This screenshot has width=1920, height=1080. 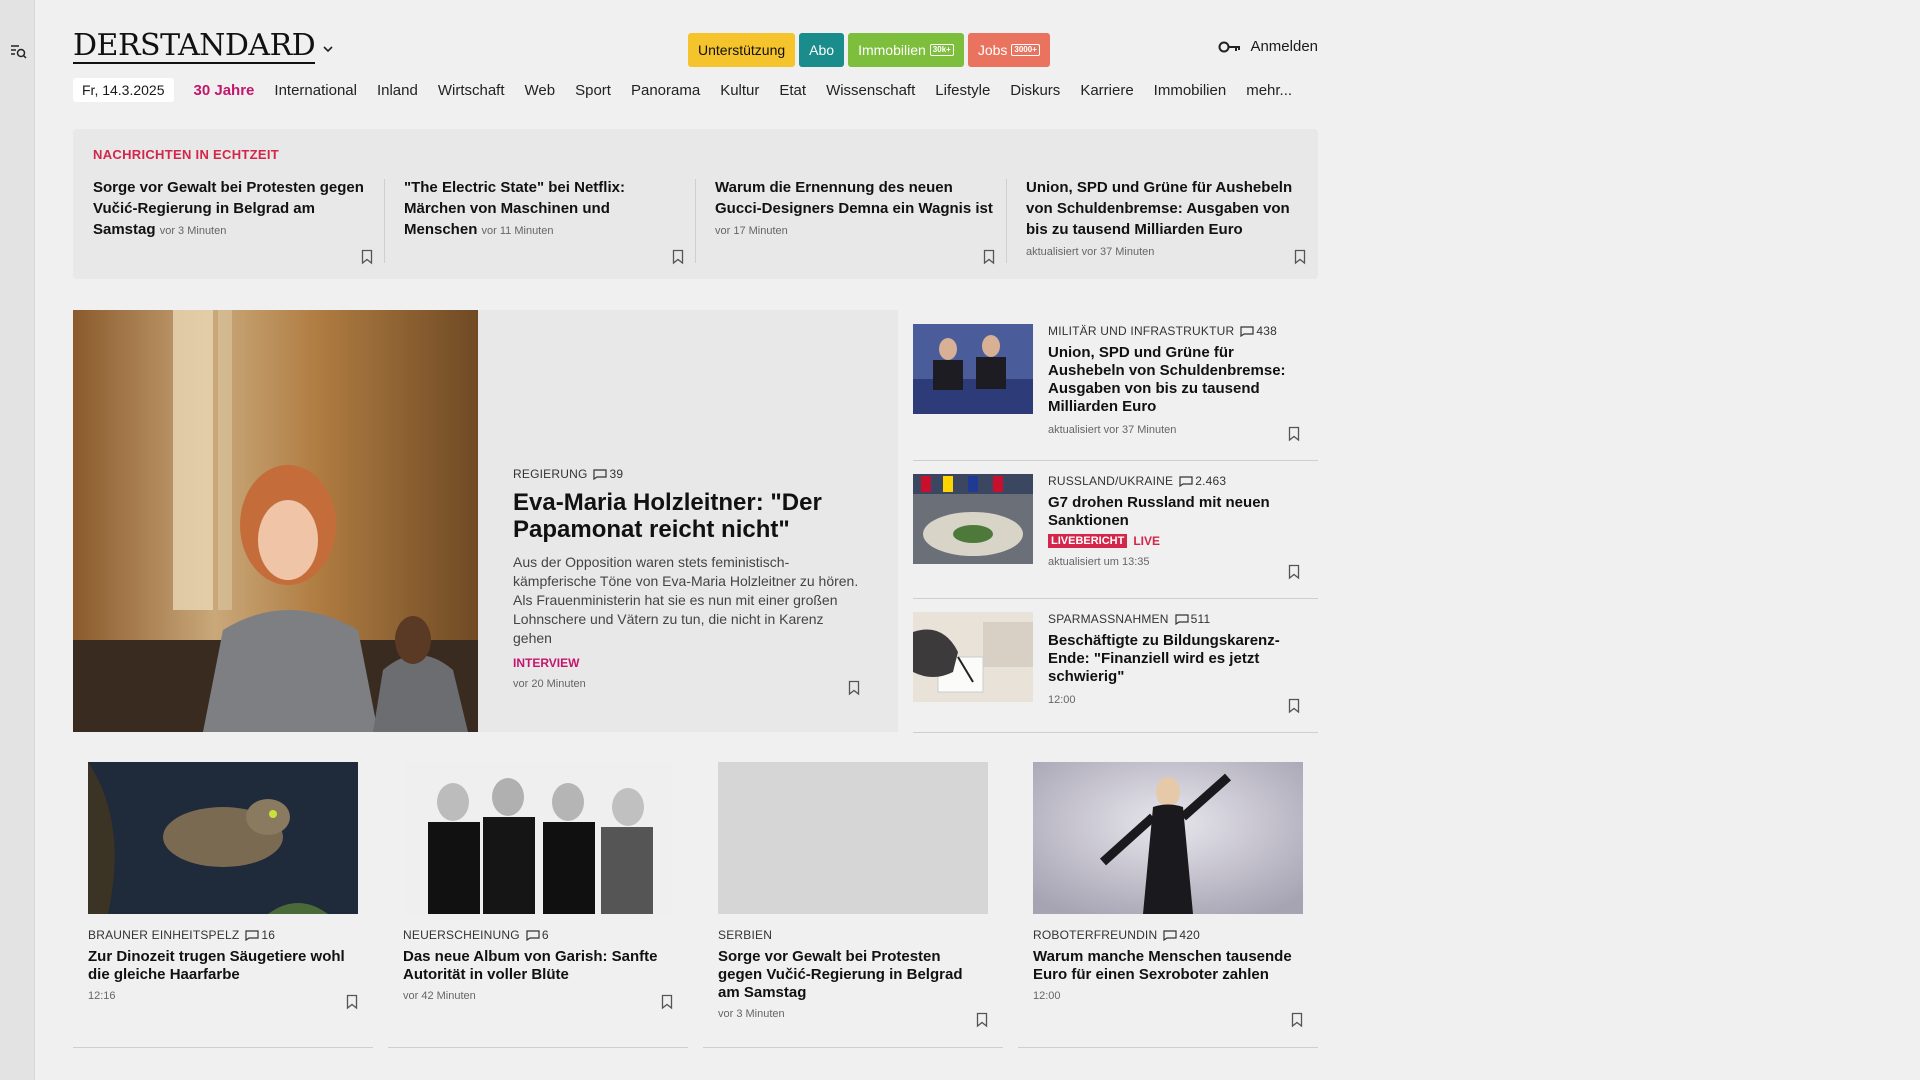 What do you see at coordinates (608, 474) in the screenshot?
I see `comment-count: 39` at bounding box center [608, 474].